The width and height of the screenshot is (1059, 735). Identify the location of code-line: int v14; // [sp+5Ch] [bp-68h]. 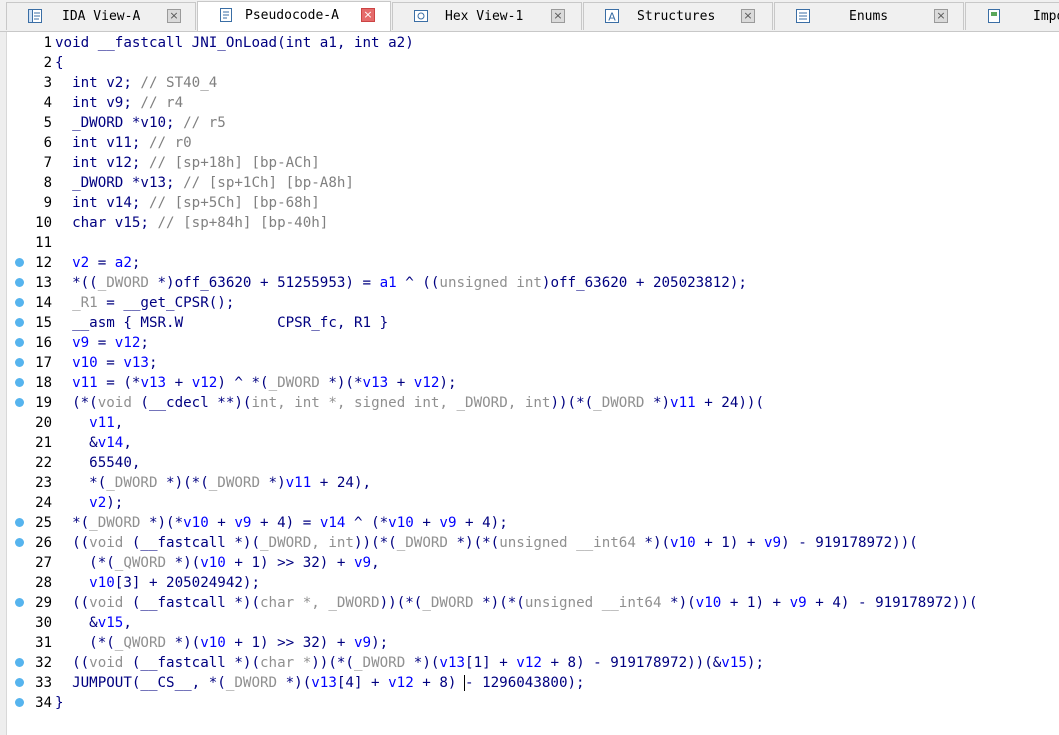
(187, 203).